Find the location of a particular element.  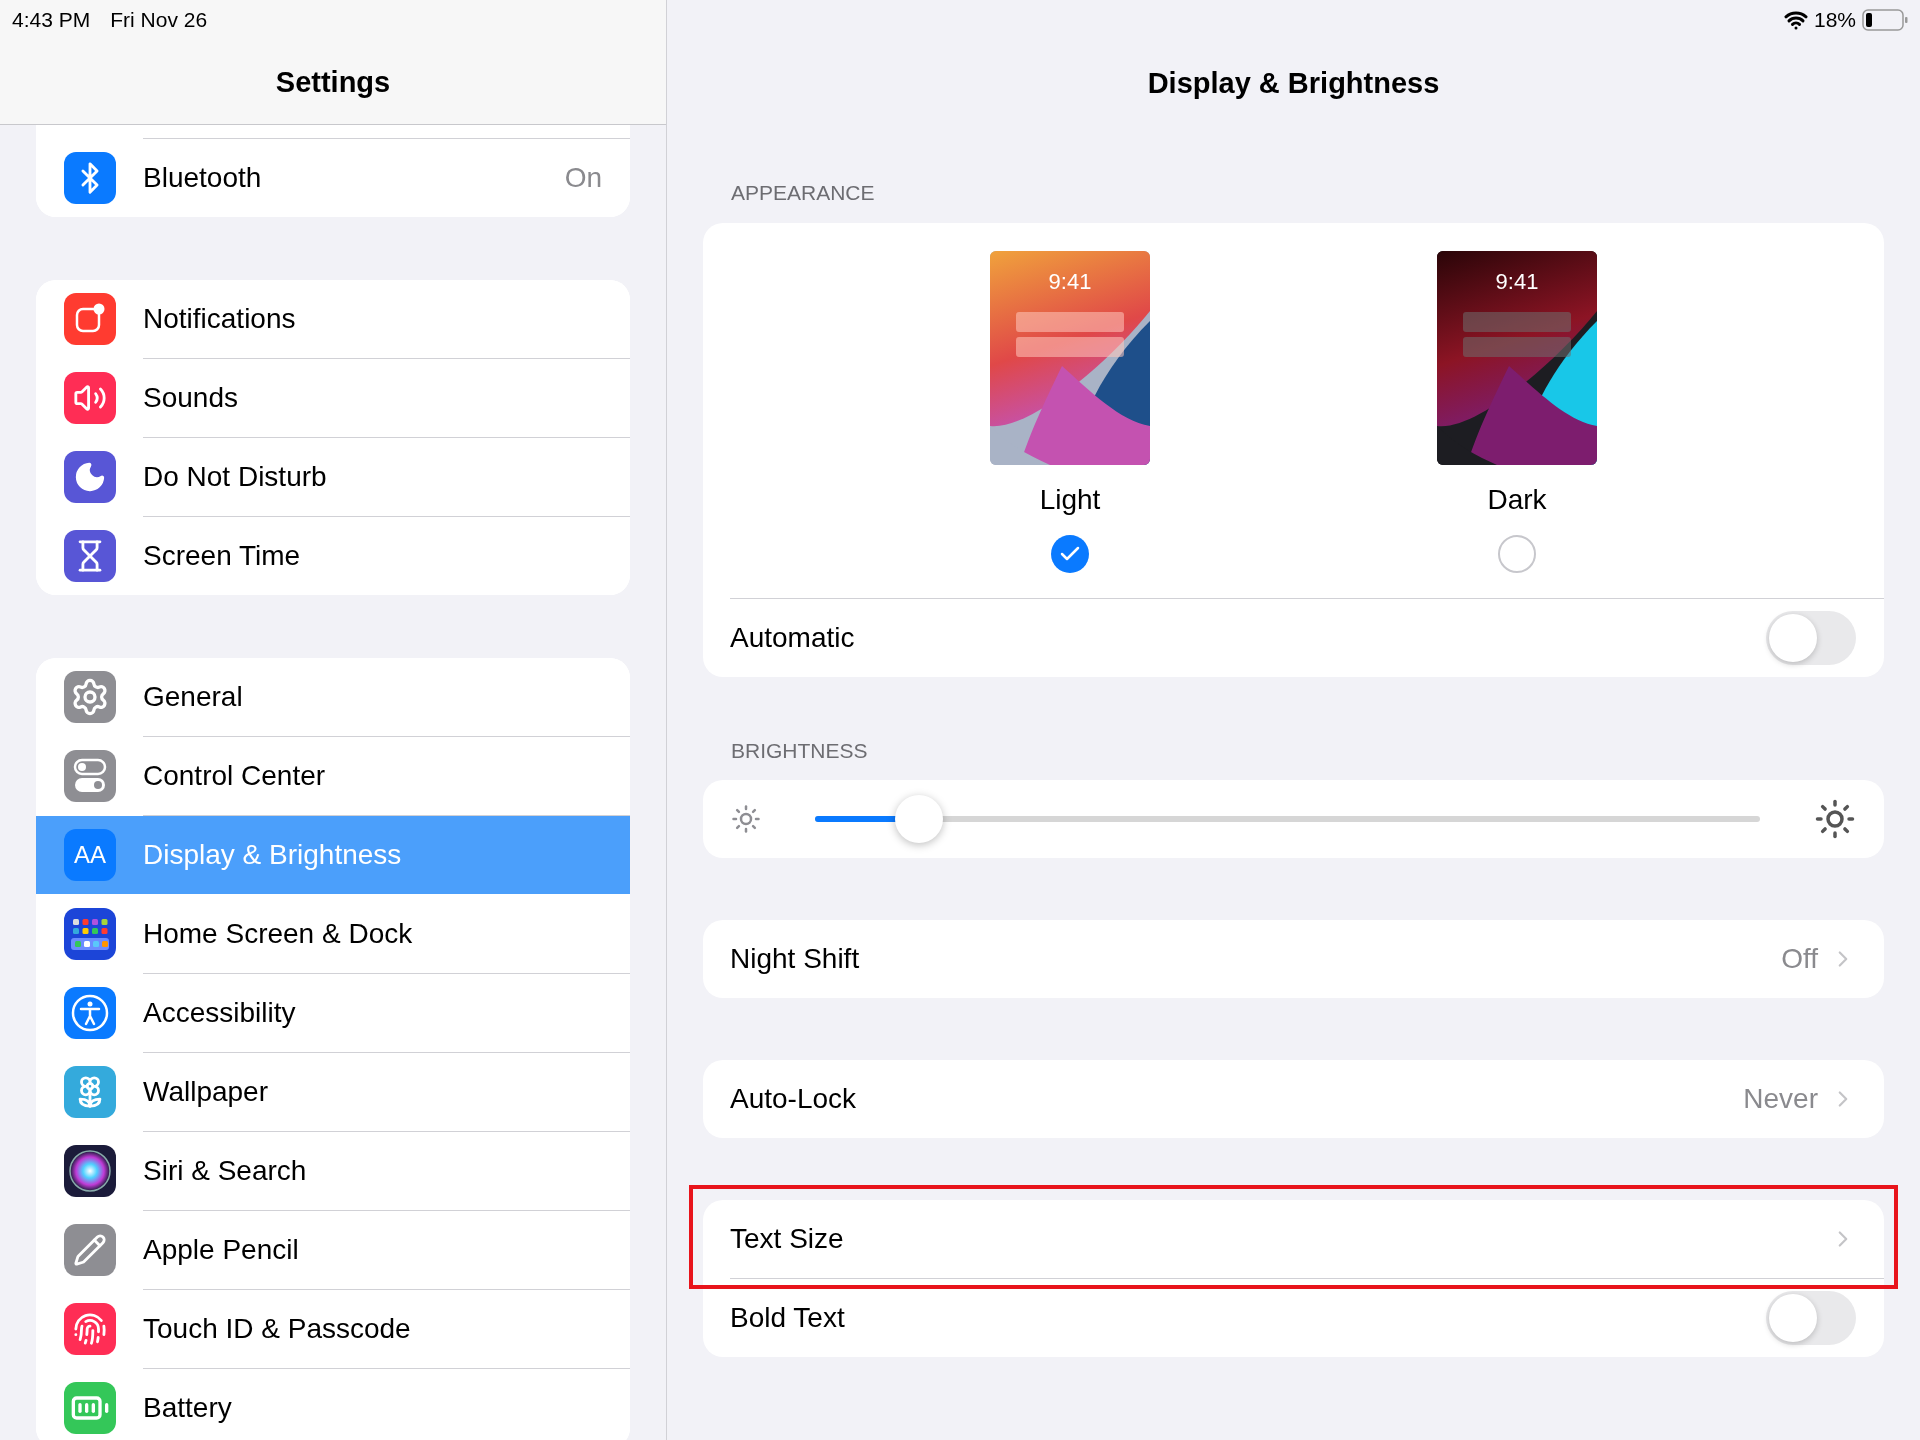

app-grid-icon is located at coordinates (90, 934).